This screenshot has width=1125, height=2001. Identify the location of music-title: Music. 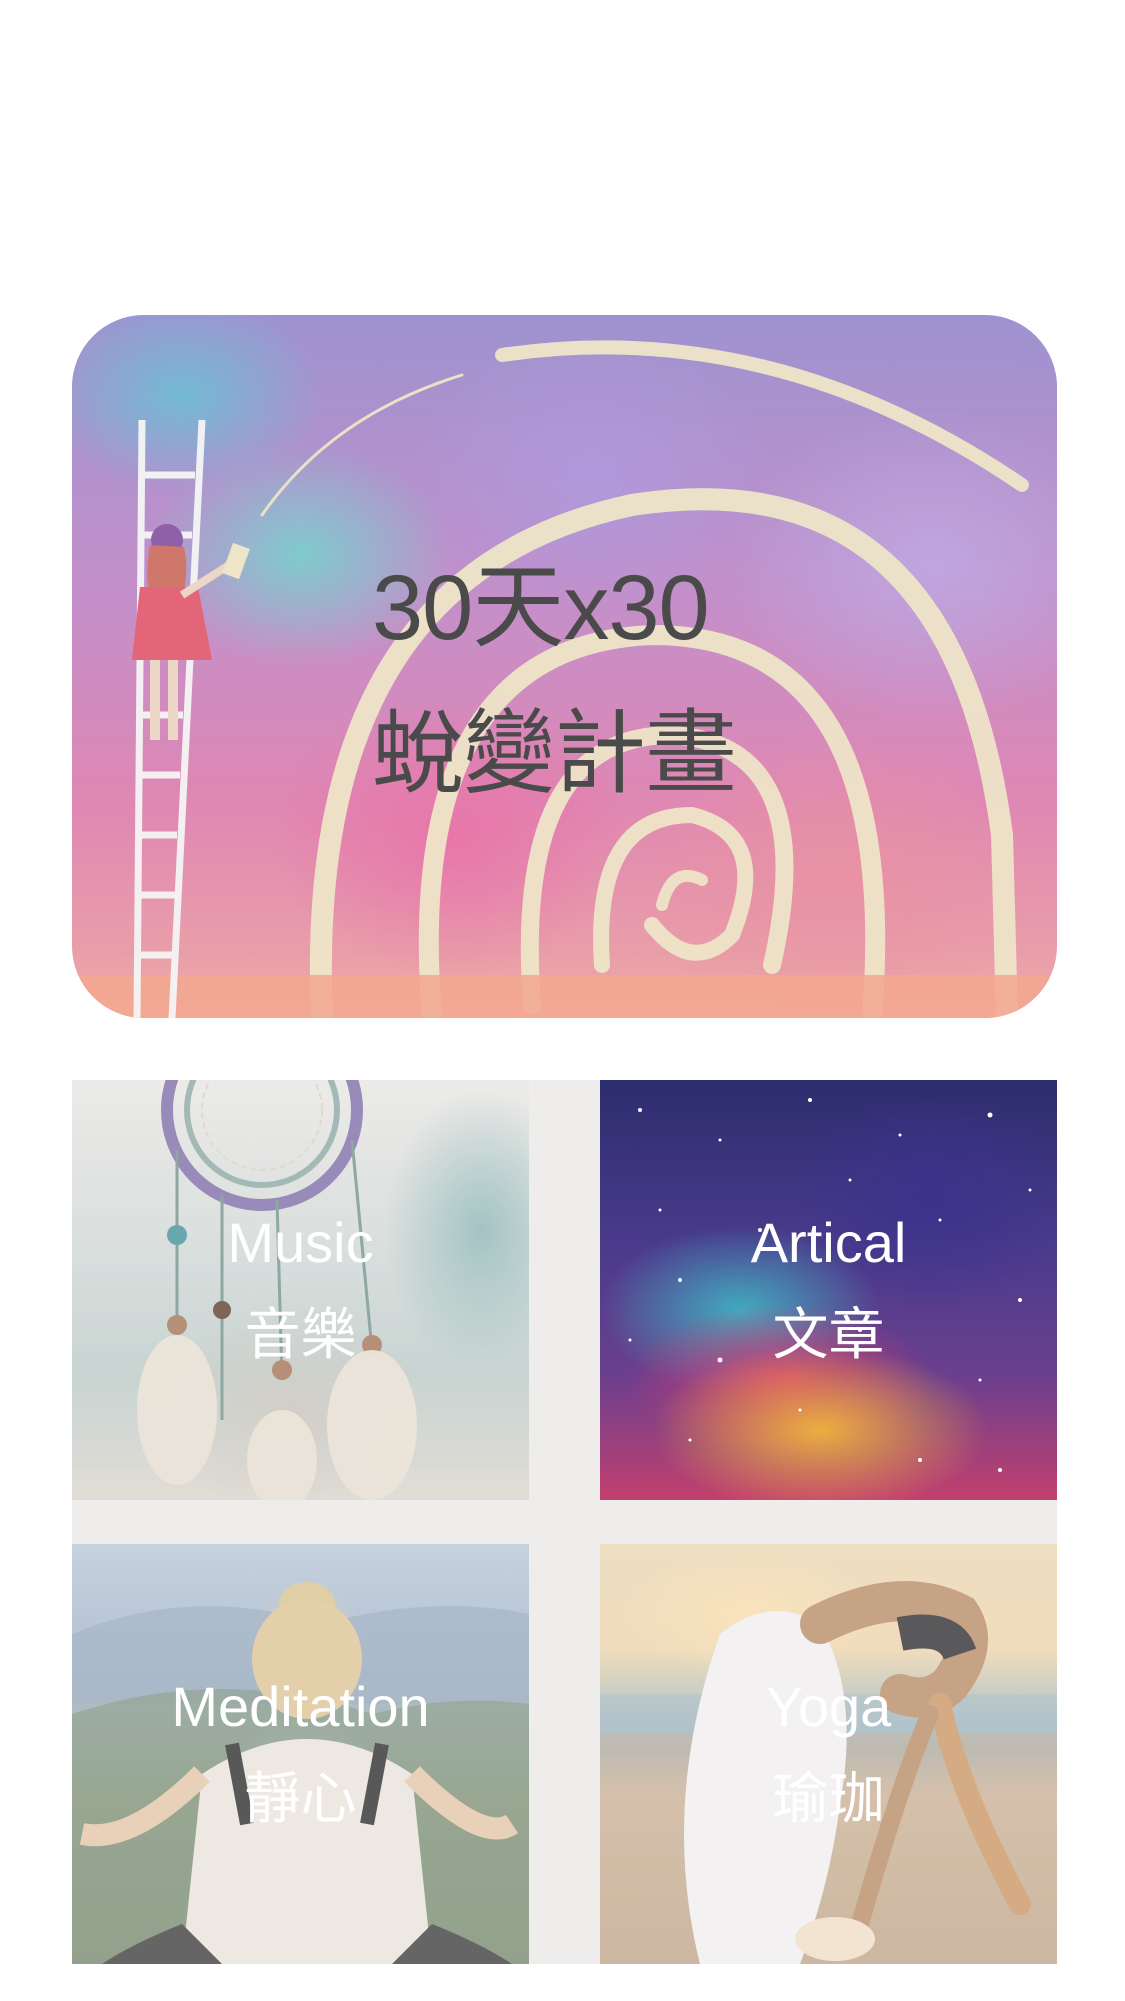
(300, 1242).